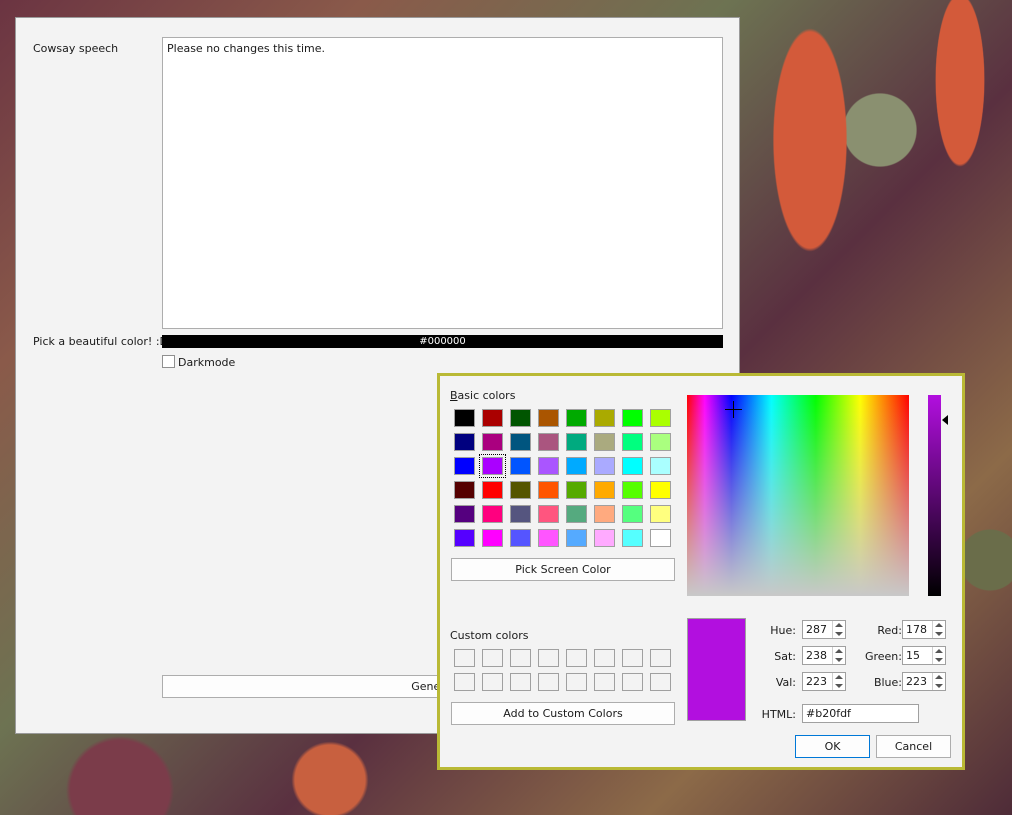 This screenshot has width=1012, height=815. Describe the element at coordinates (838, 655) in the screenshot. I see `sat-spin-arrows-icon` at that location.